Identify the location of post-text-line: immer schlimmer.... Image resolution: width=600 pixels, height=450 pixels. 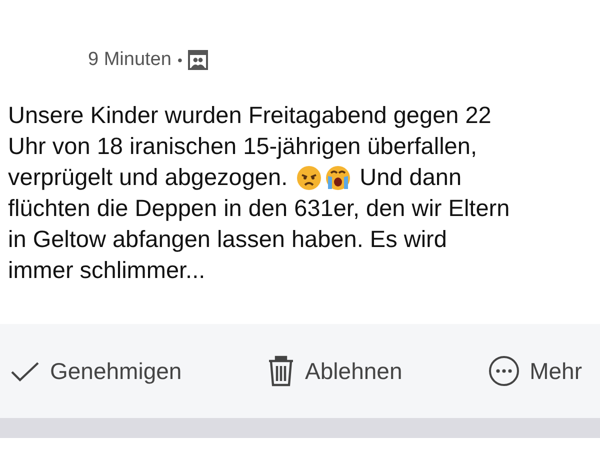
(107, 270).